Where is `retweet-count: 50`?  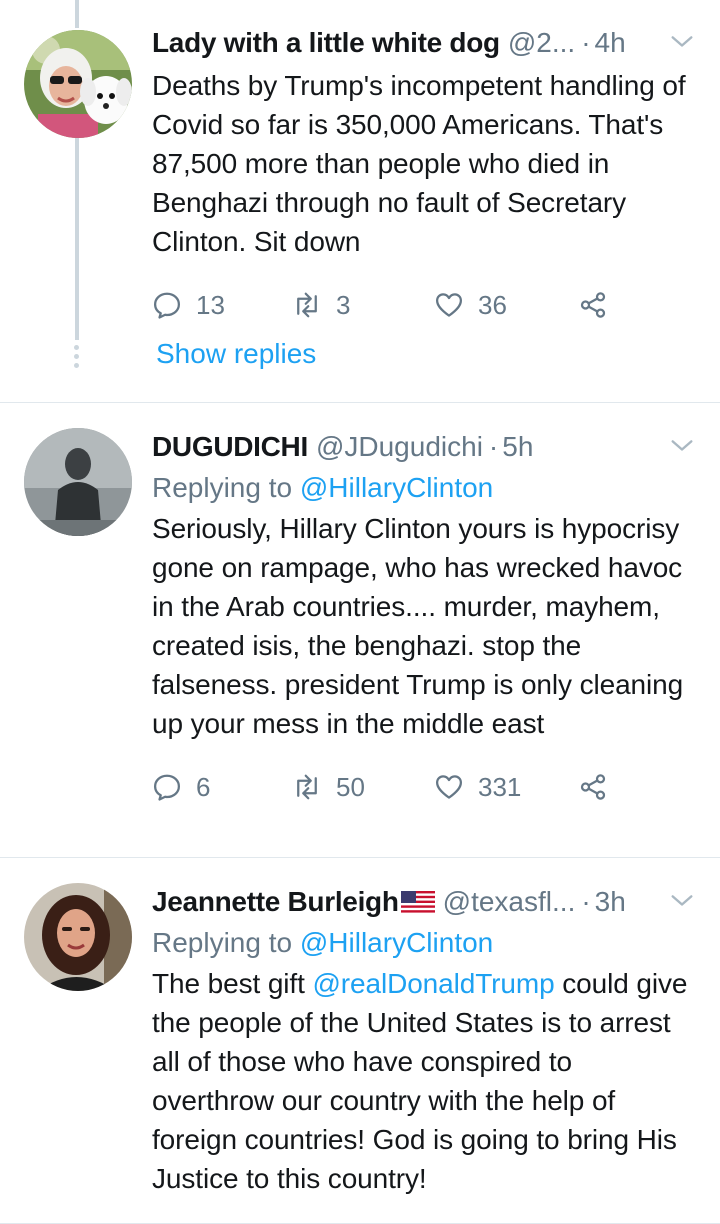
retweet-count: 50 is located at coordinates (350, 786).